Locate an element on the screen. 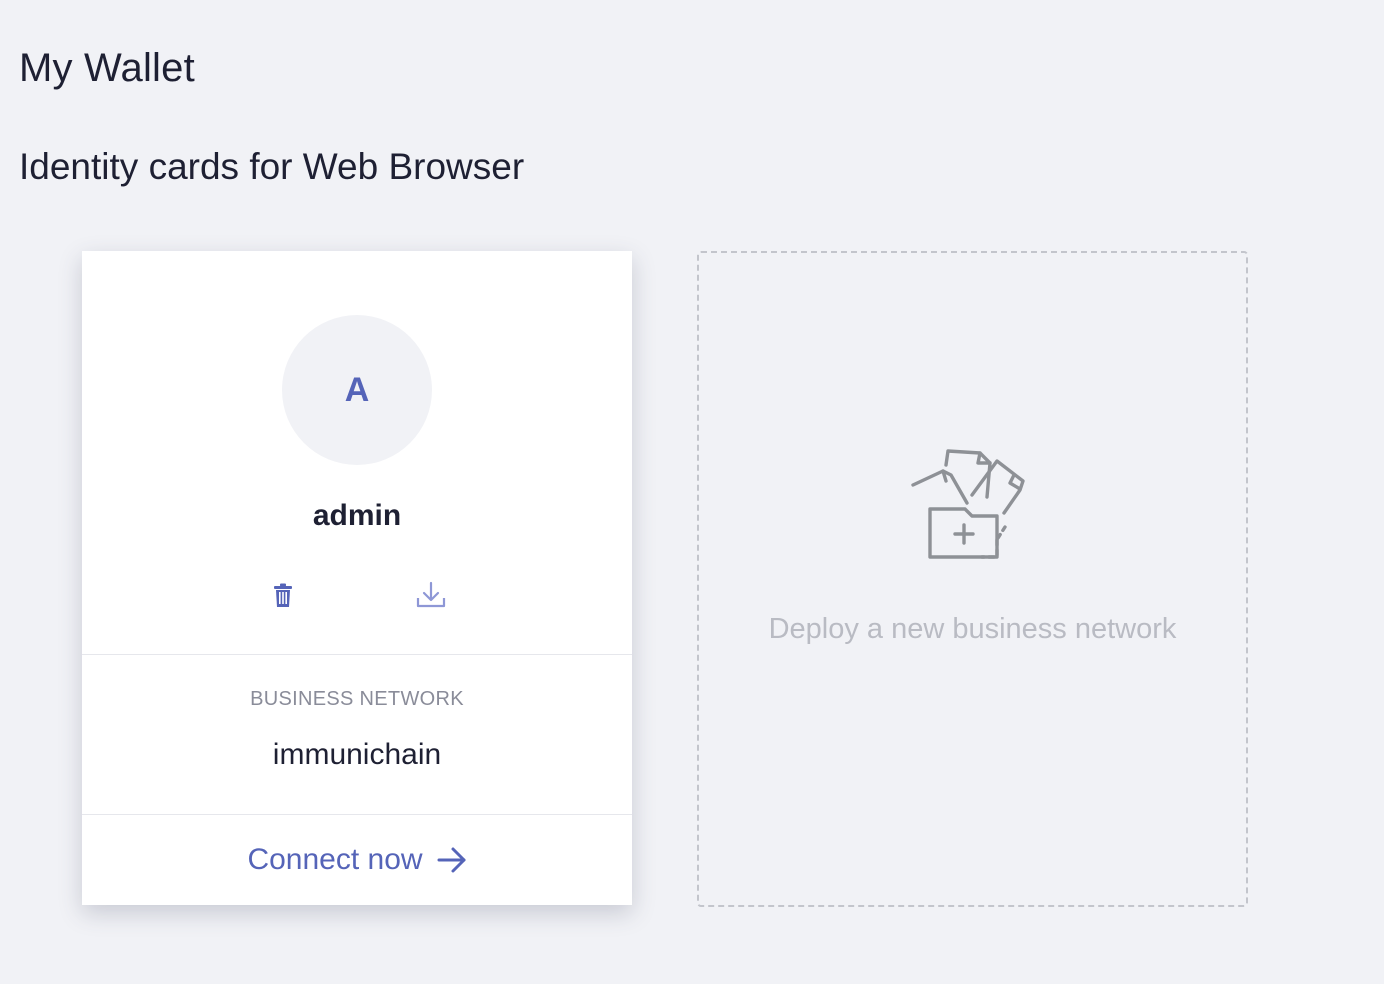 This screenshot has height=984, width=1384. page-title: My Wallet is located at coordinates (107, 68).